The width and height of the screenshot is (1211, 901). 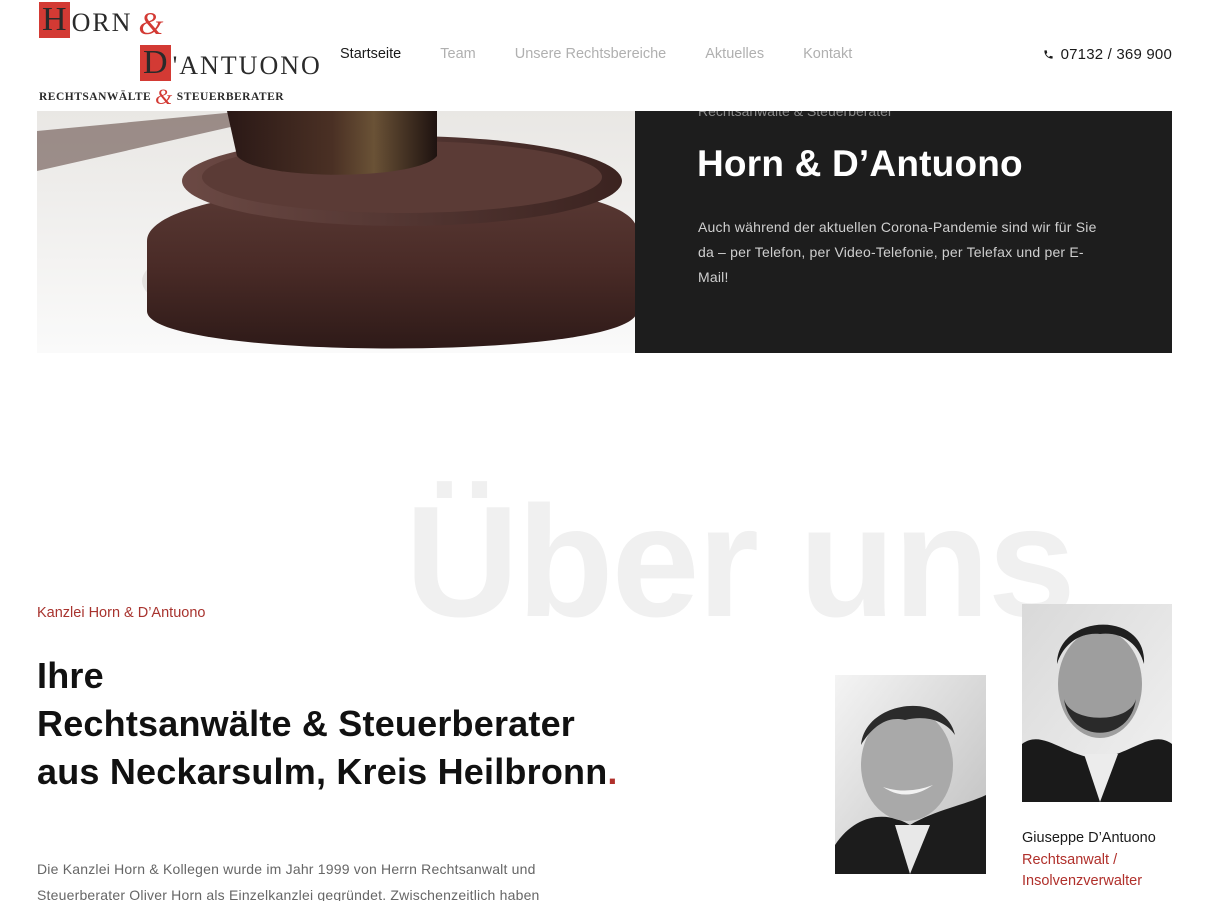 What do you see at coordinates (322, 771) in the screenshot?
I see `about-title-line-3: aus Neckarsulm, Kreis Heilbronn` at bounding box center [322, 771].